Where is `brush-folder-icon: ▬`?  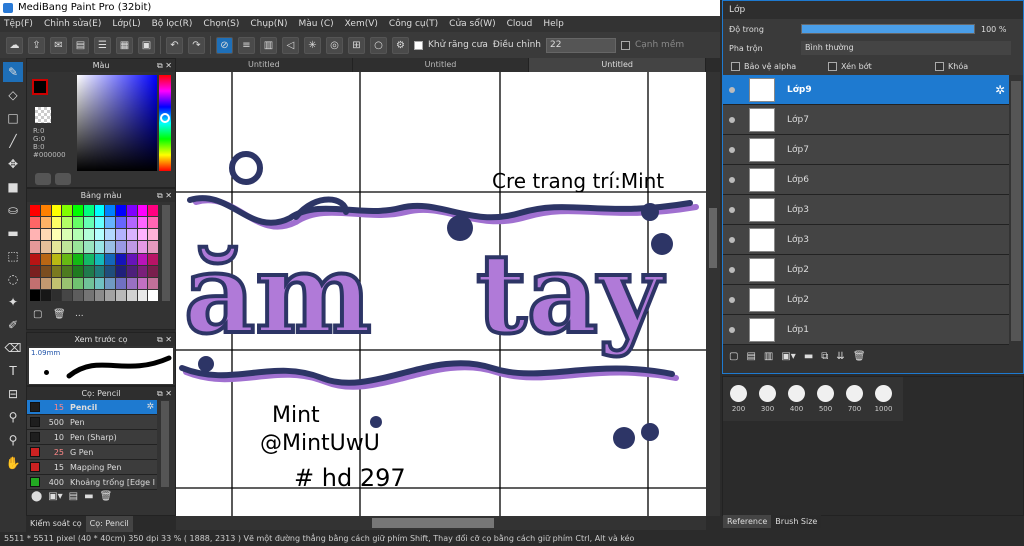
brush-folder-icon: ▬ is located at coordinates (88, 496).